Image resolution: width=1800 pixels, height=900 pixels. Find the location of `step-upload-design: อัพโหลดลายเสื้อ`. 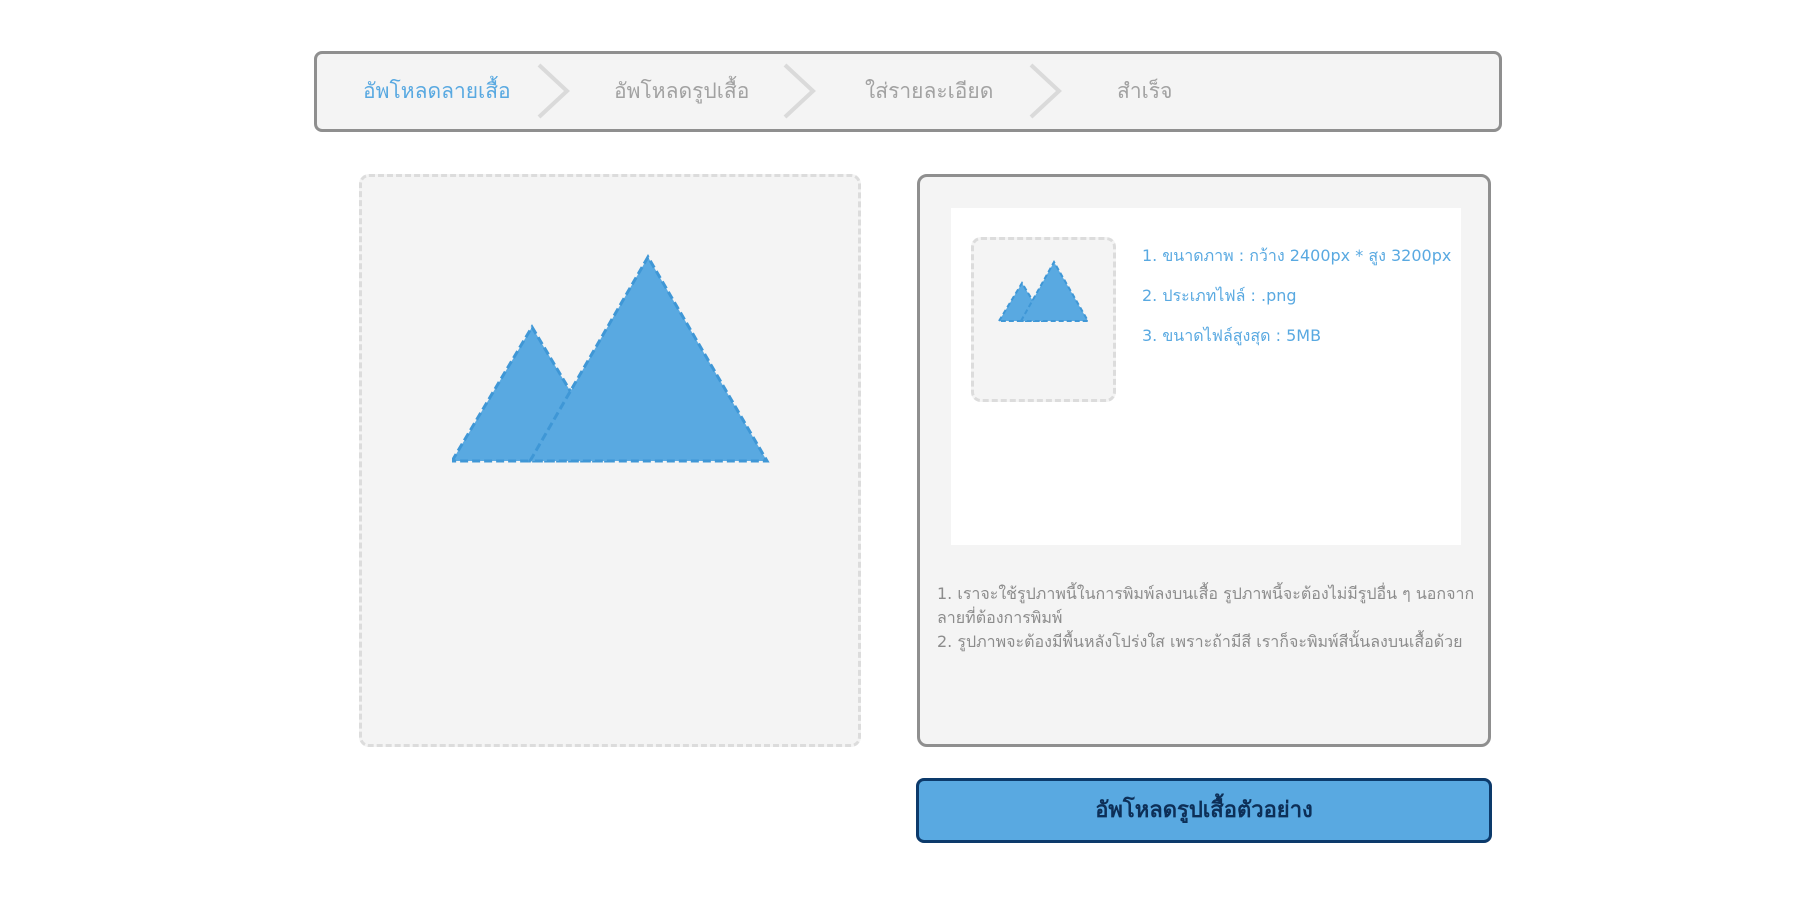

step-upload-design: อัพโหลดลายเสื้อ is located at coordinates (437, 91).